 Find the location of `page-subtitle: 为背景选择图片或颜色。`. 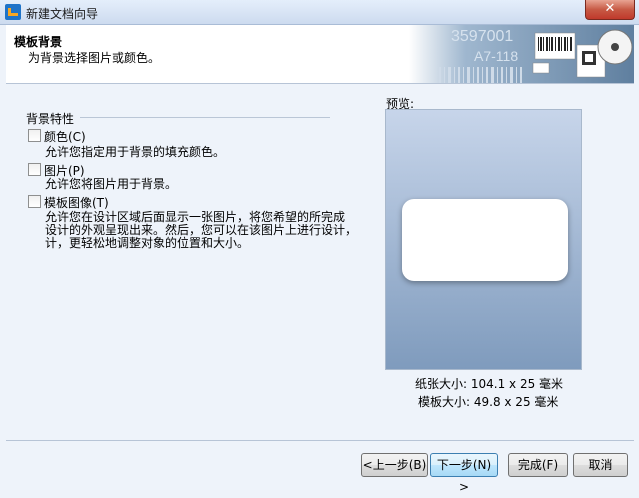

page-subtitle: 为背景选择图片或颜色。 is located at coordinates (94, 58).